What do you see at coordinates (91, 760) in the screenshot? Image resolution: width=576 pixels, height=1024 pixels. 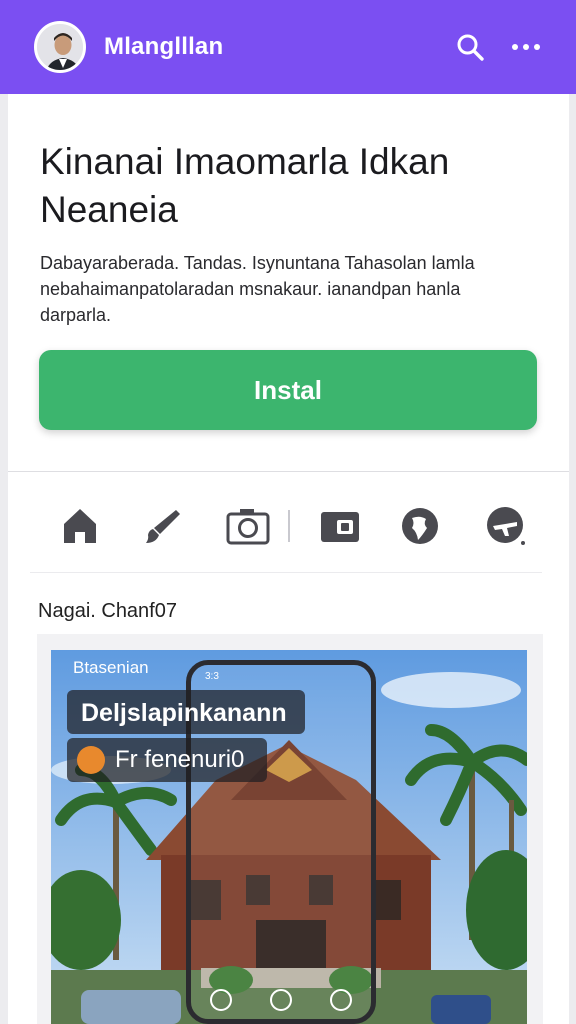 I see `app-badge-icon` at bounding box center [91, 760].